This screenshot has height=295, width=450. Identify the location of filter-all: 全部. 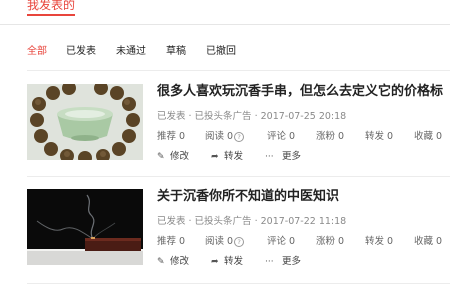
(37, 49).